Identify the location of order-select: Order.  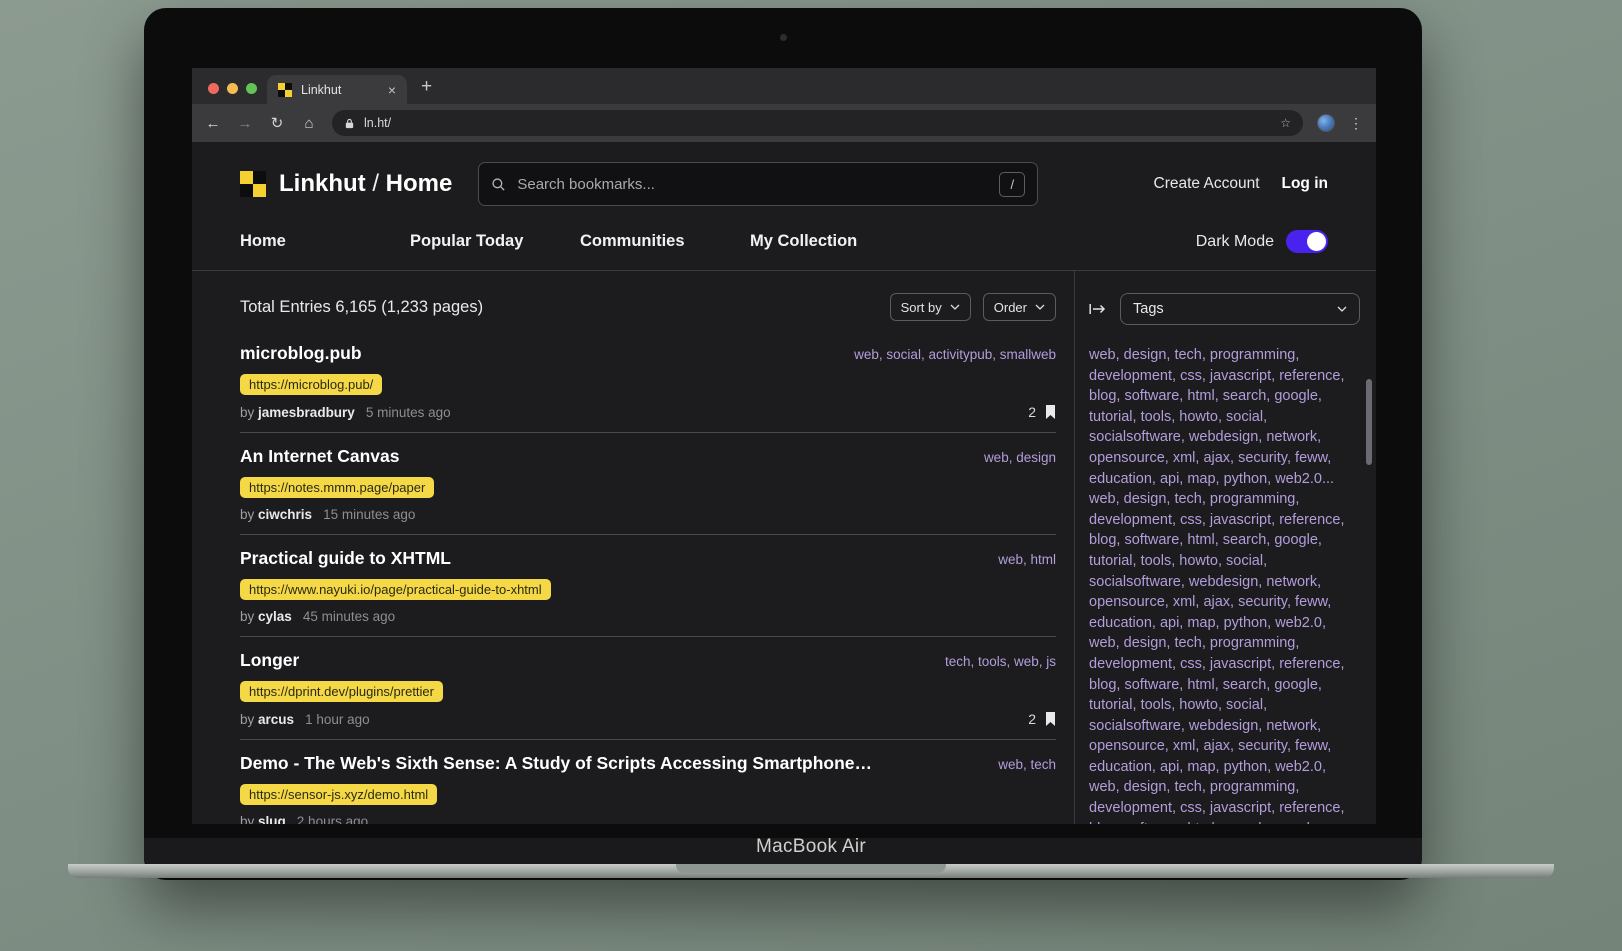
(1019, 307).